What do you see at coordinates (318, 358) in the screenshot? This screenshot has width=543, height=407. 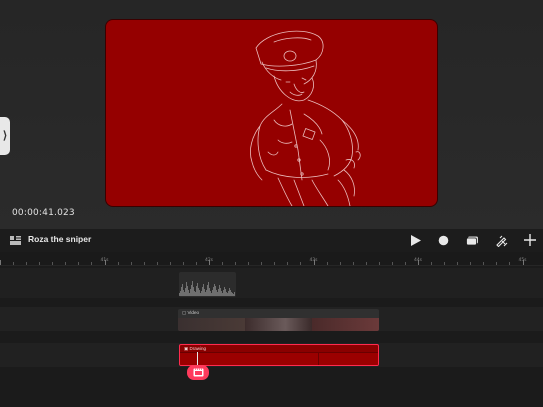 I see `frame-separator` at bounding box center [318, 358].